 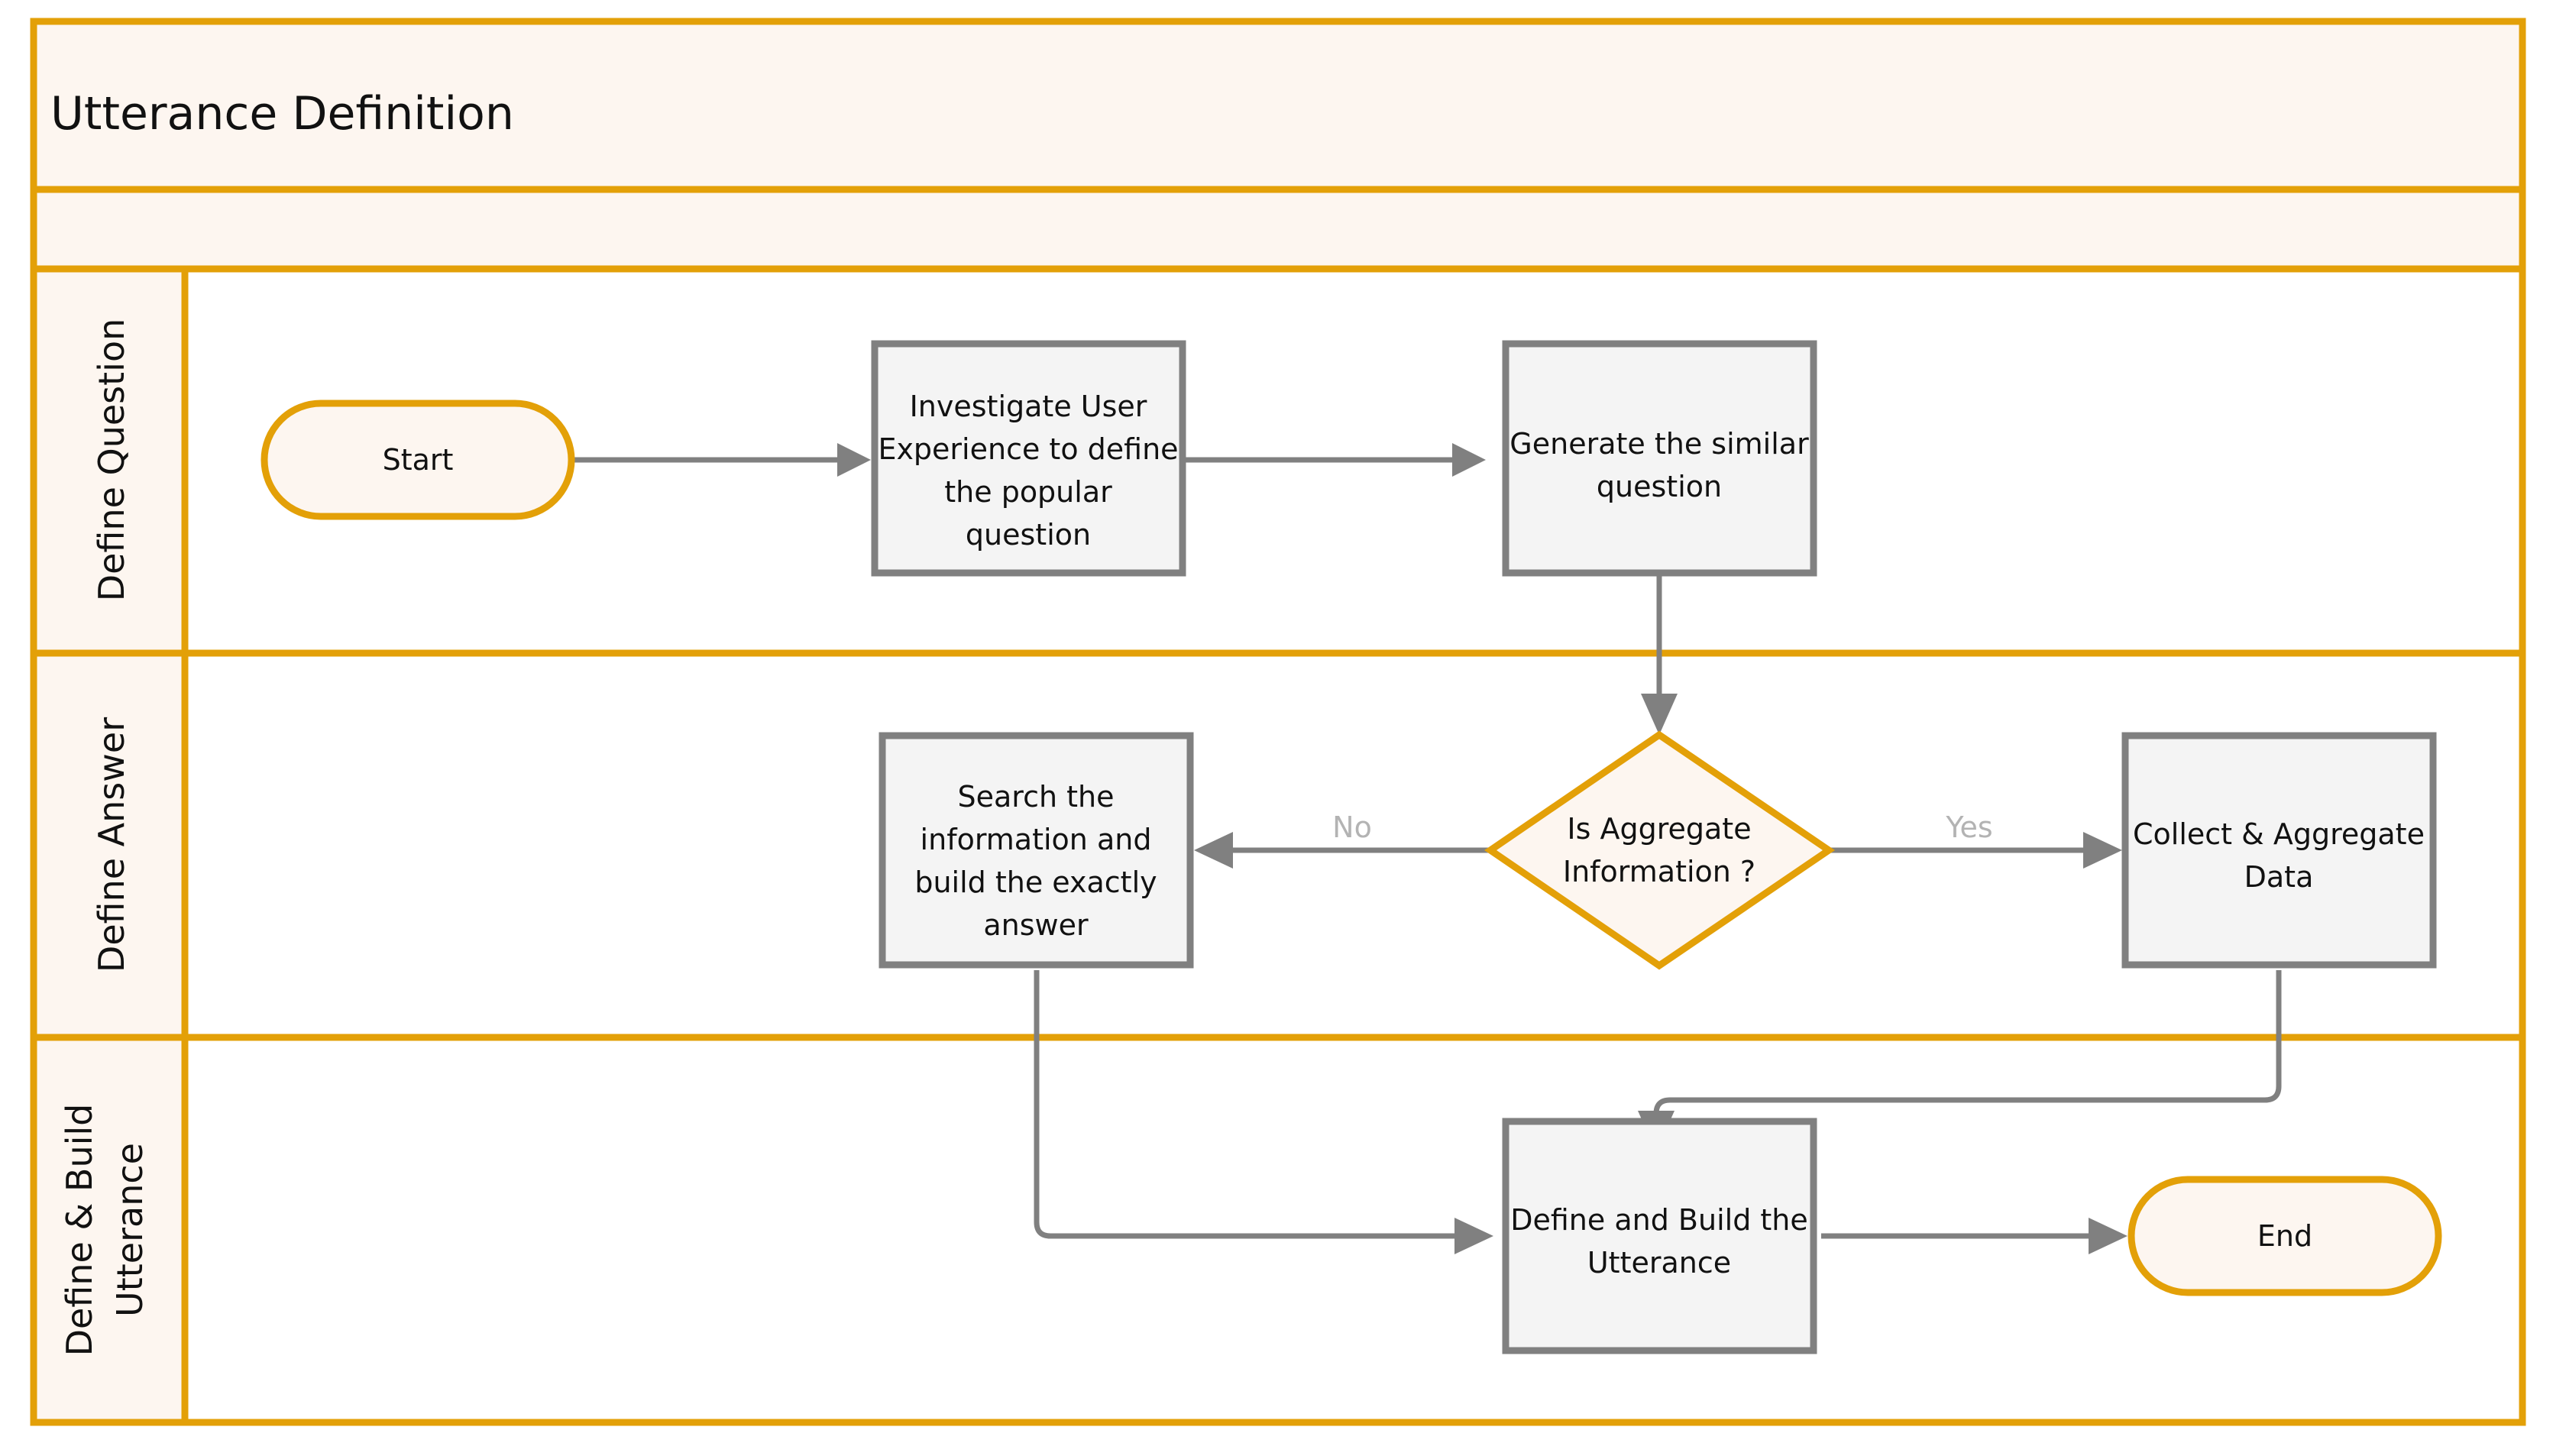 I want to click on connector-decision-no-to-search: No, so click(x=1342, y=840).